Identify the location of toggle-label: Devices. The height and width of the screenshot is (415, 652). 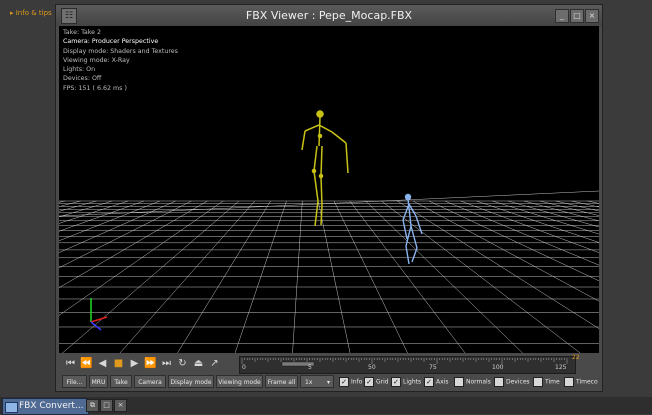
(518, 382).